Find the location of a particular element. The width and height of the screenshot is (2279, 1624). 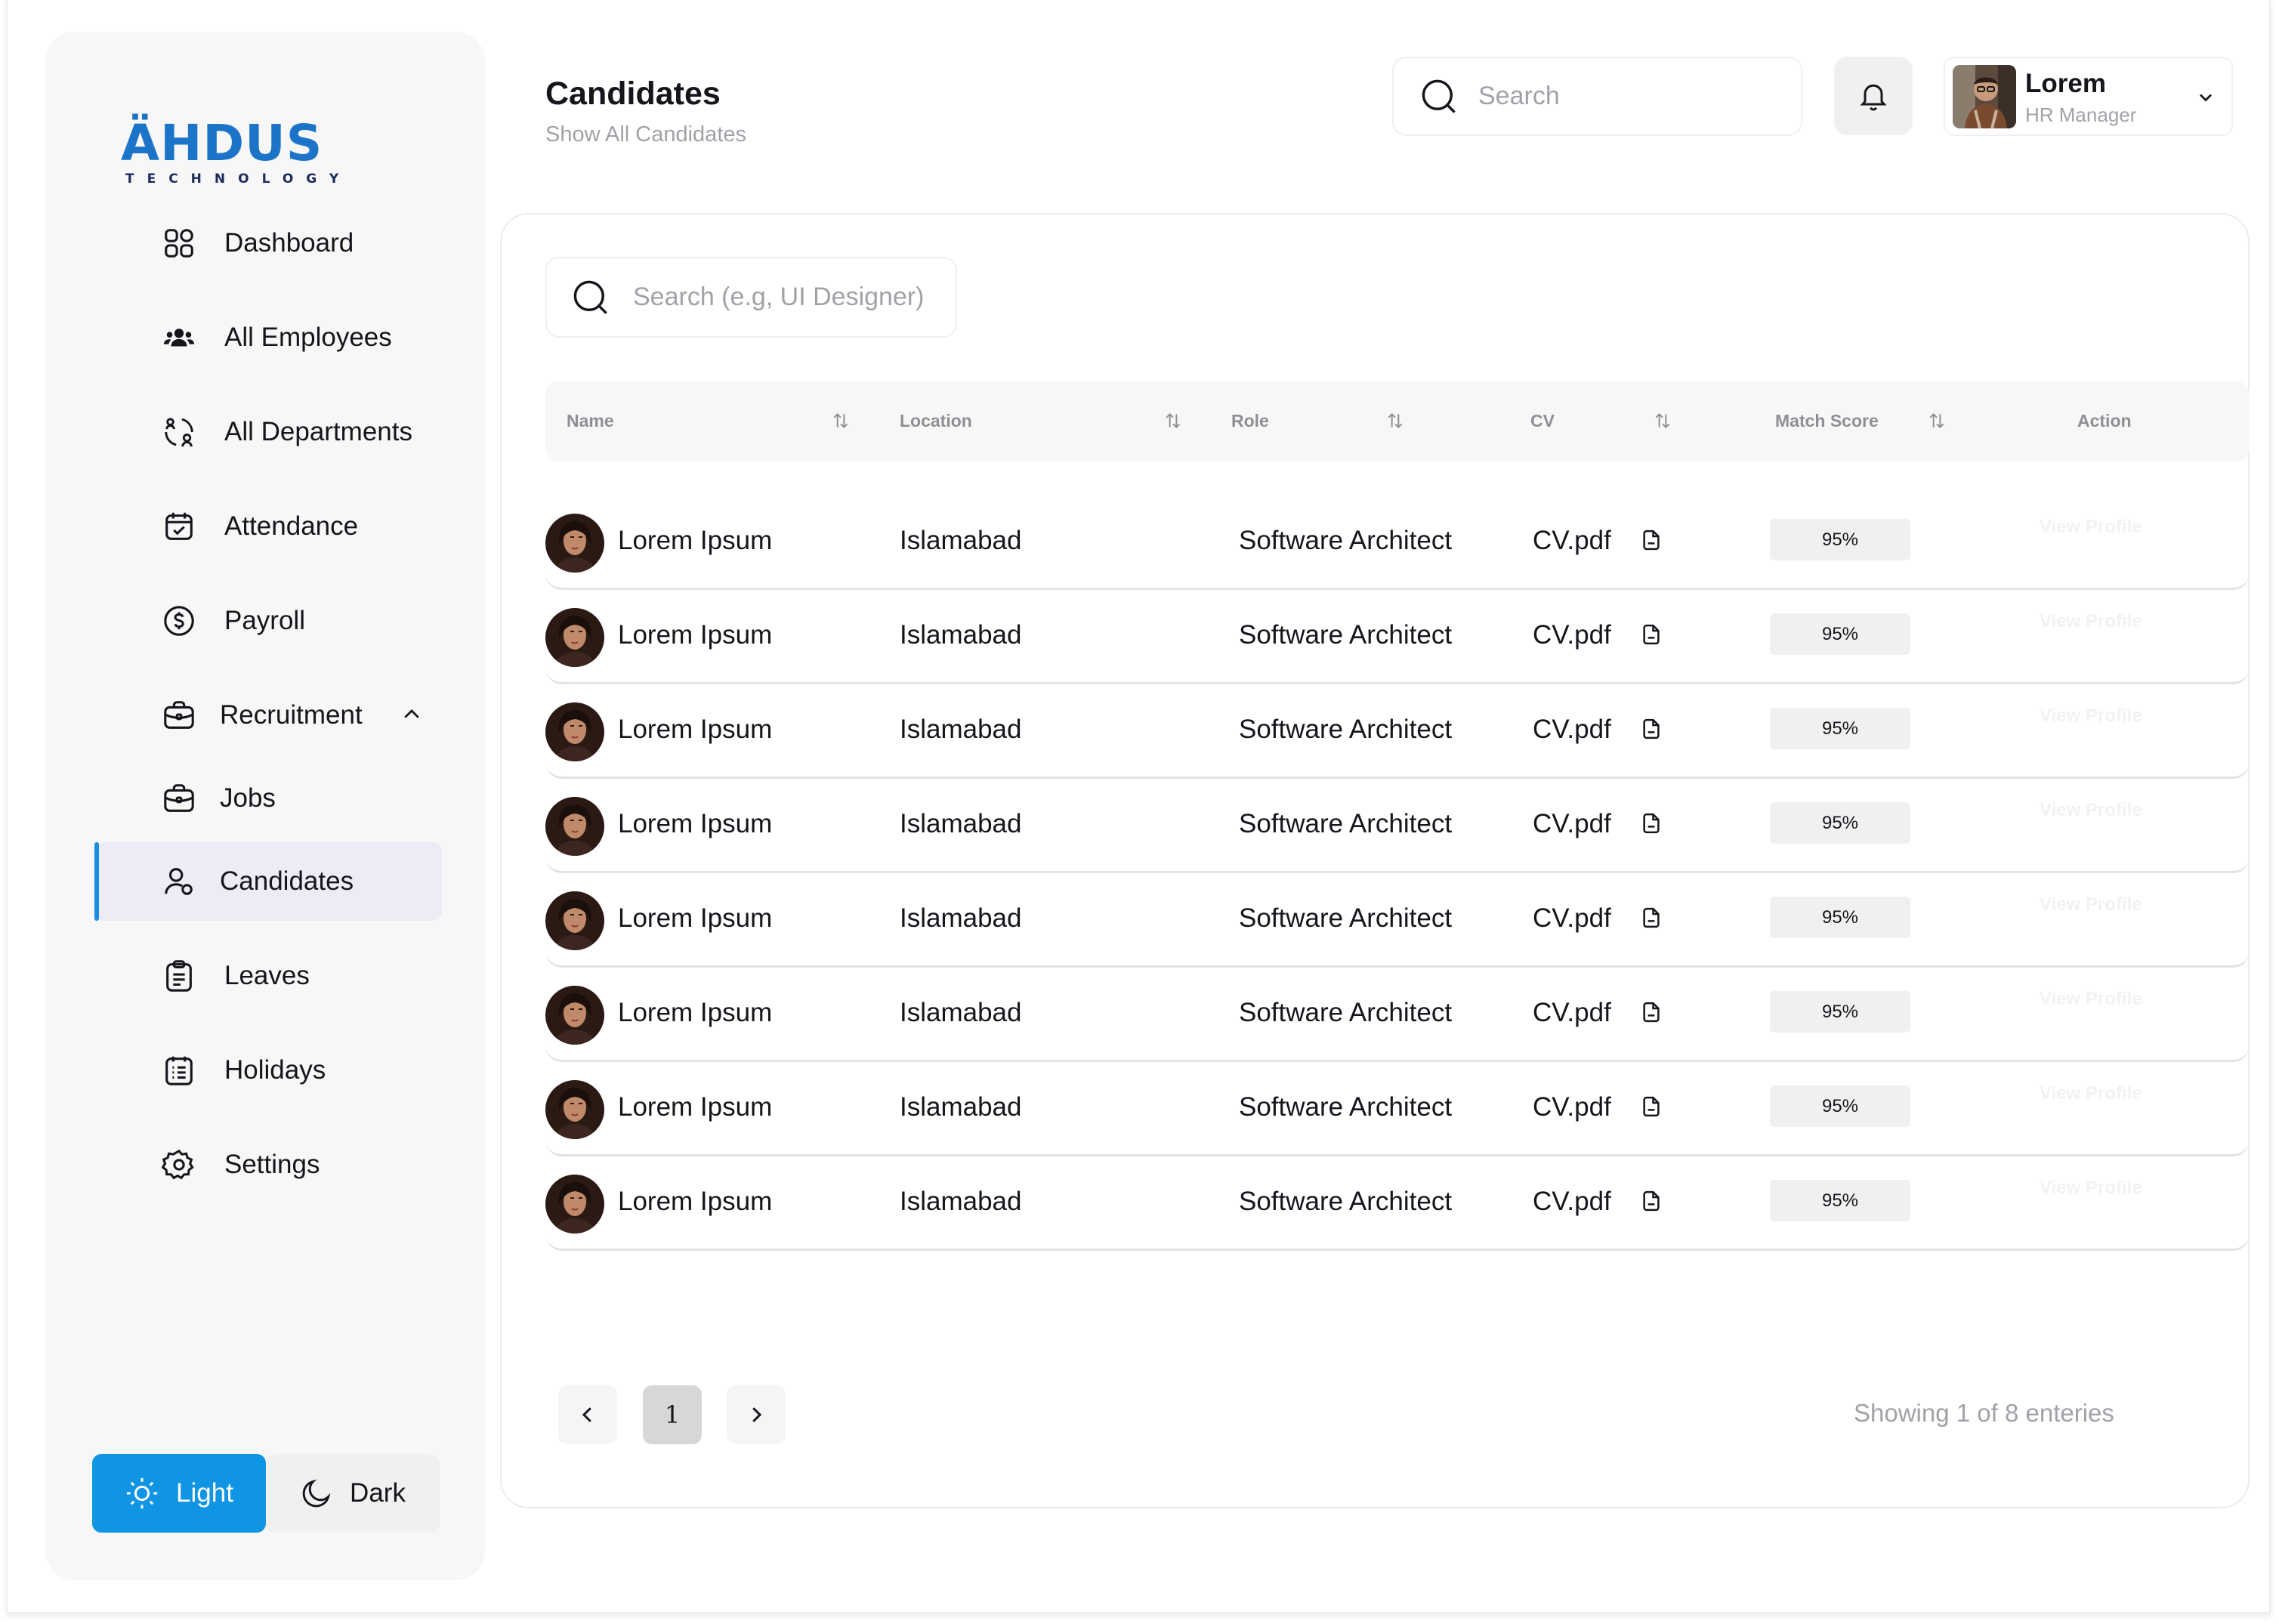

users-icon is located at coordinates (179, 338).